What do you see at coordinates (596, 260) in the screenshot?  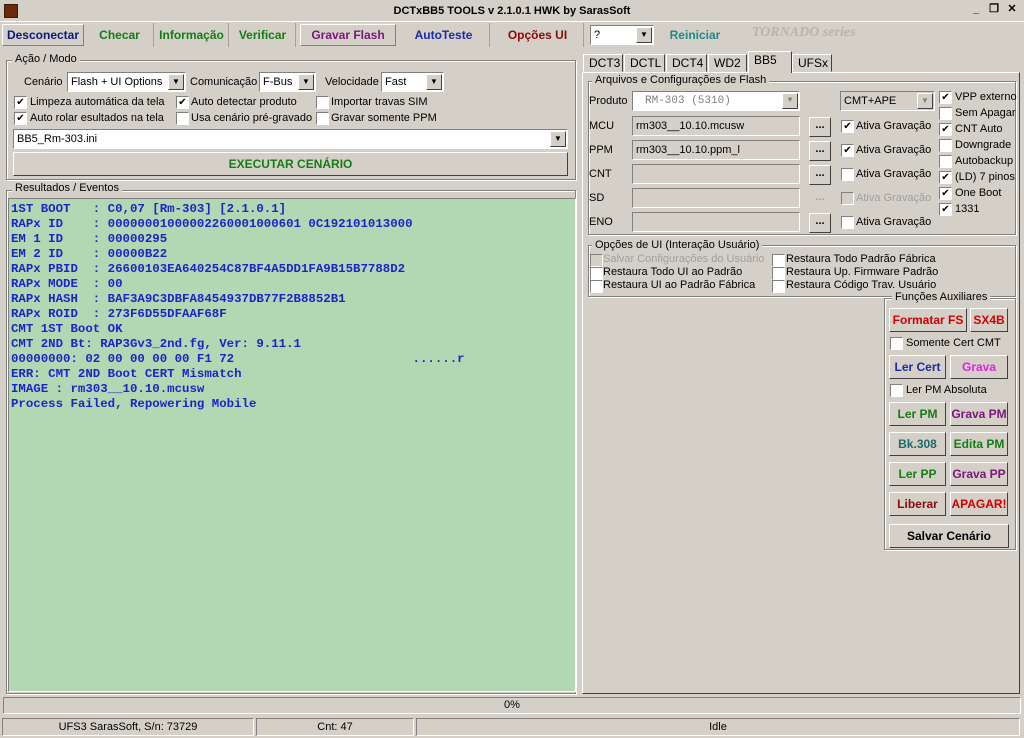 I see `salvar-config-checkbox` at bounding box center [596, 260].